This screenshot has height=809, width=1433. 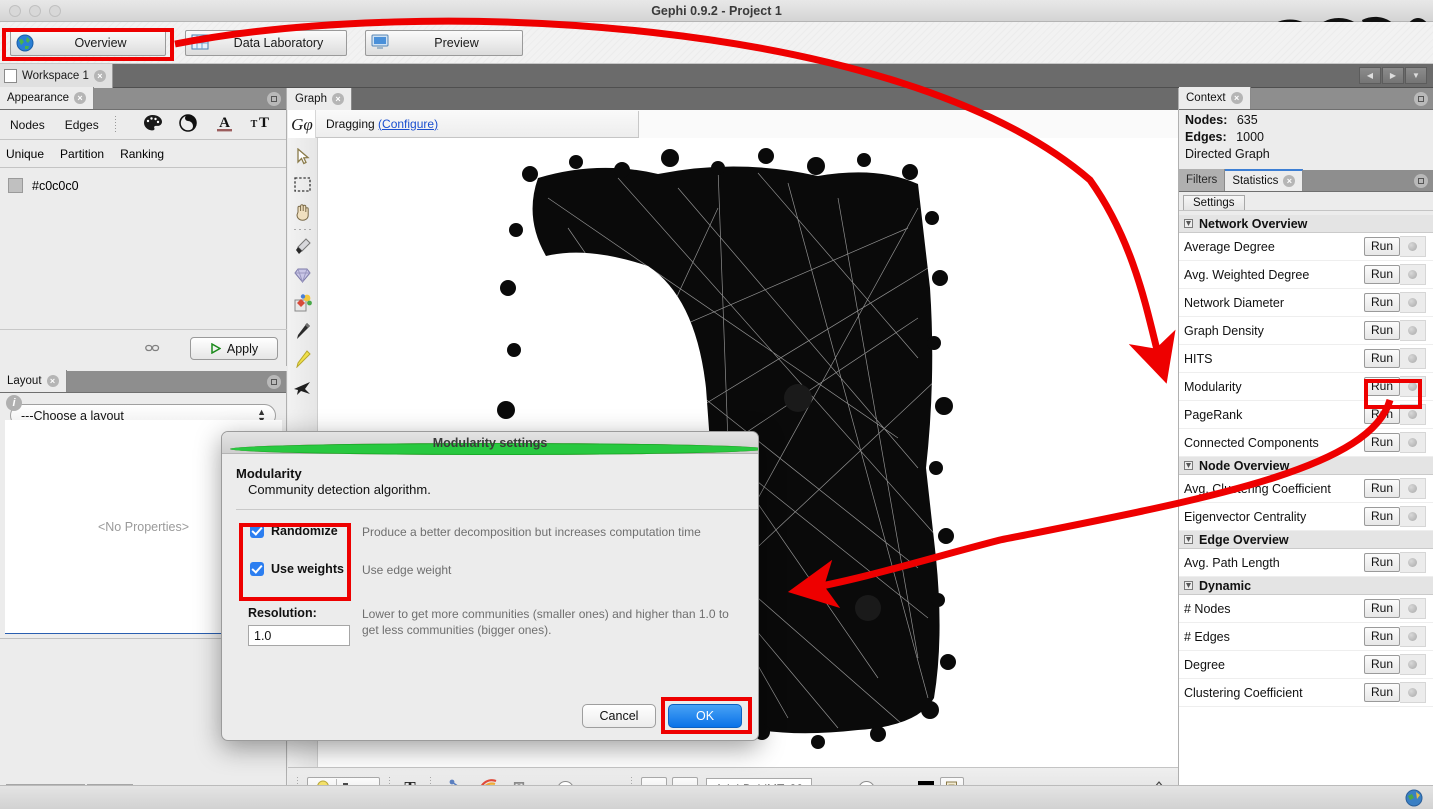 I want to click on workspace-tab: Workspace 1 ×, so click(x=56, y=76).